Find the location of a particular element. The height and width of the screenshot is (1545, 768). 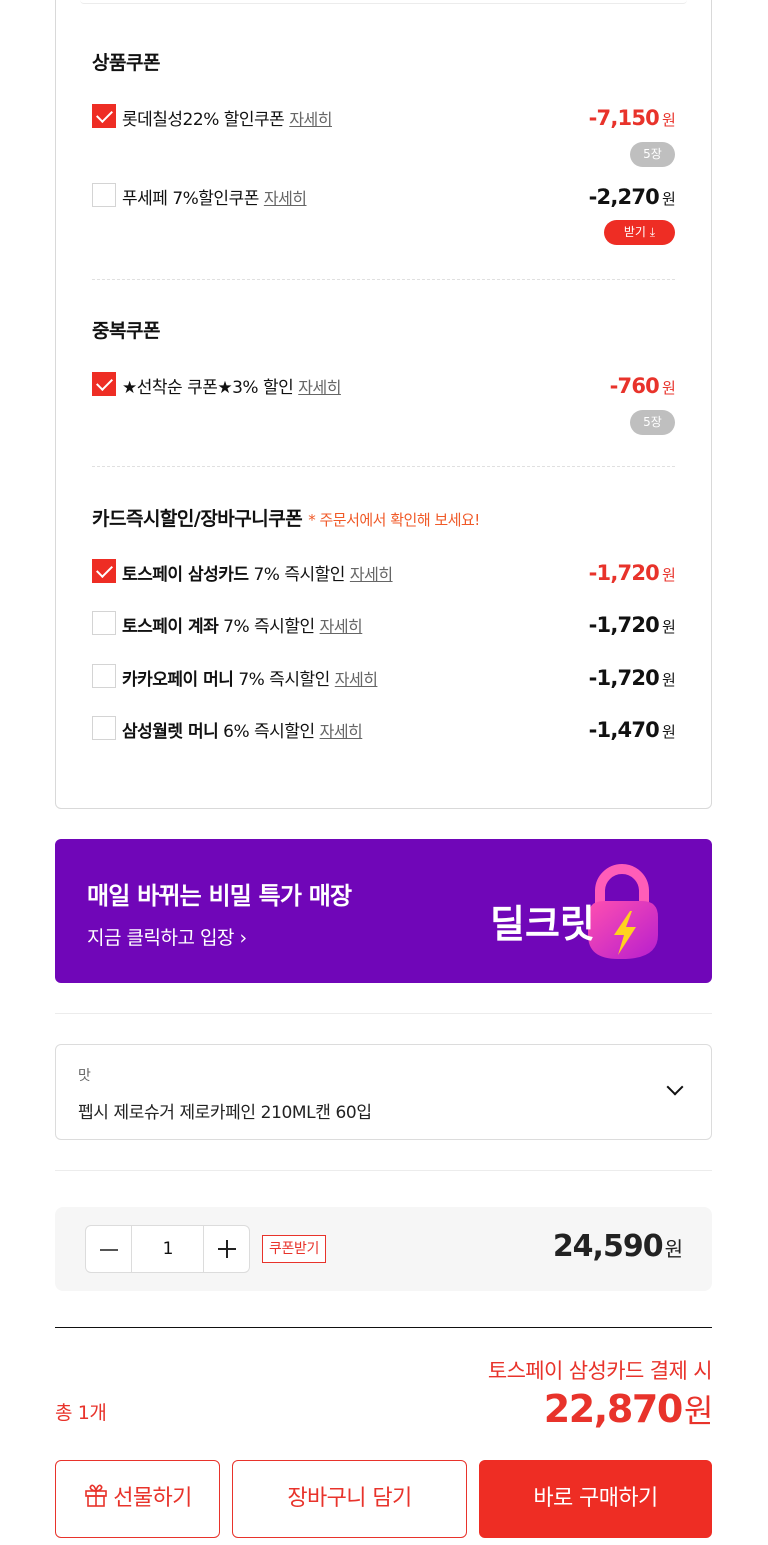

dealcret-lock-icon: 딜크릿 is located at coordinates (574, 911).